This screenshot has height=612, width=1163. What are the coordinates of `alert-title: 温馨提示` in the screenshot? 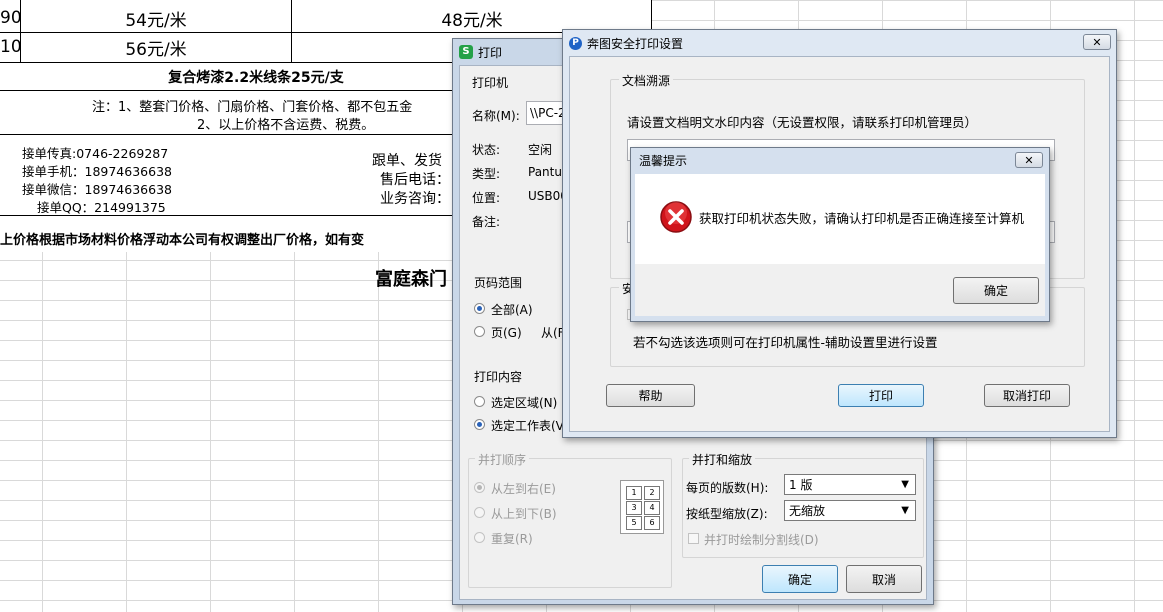 It's located at (663, 160).